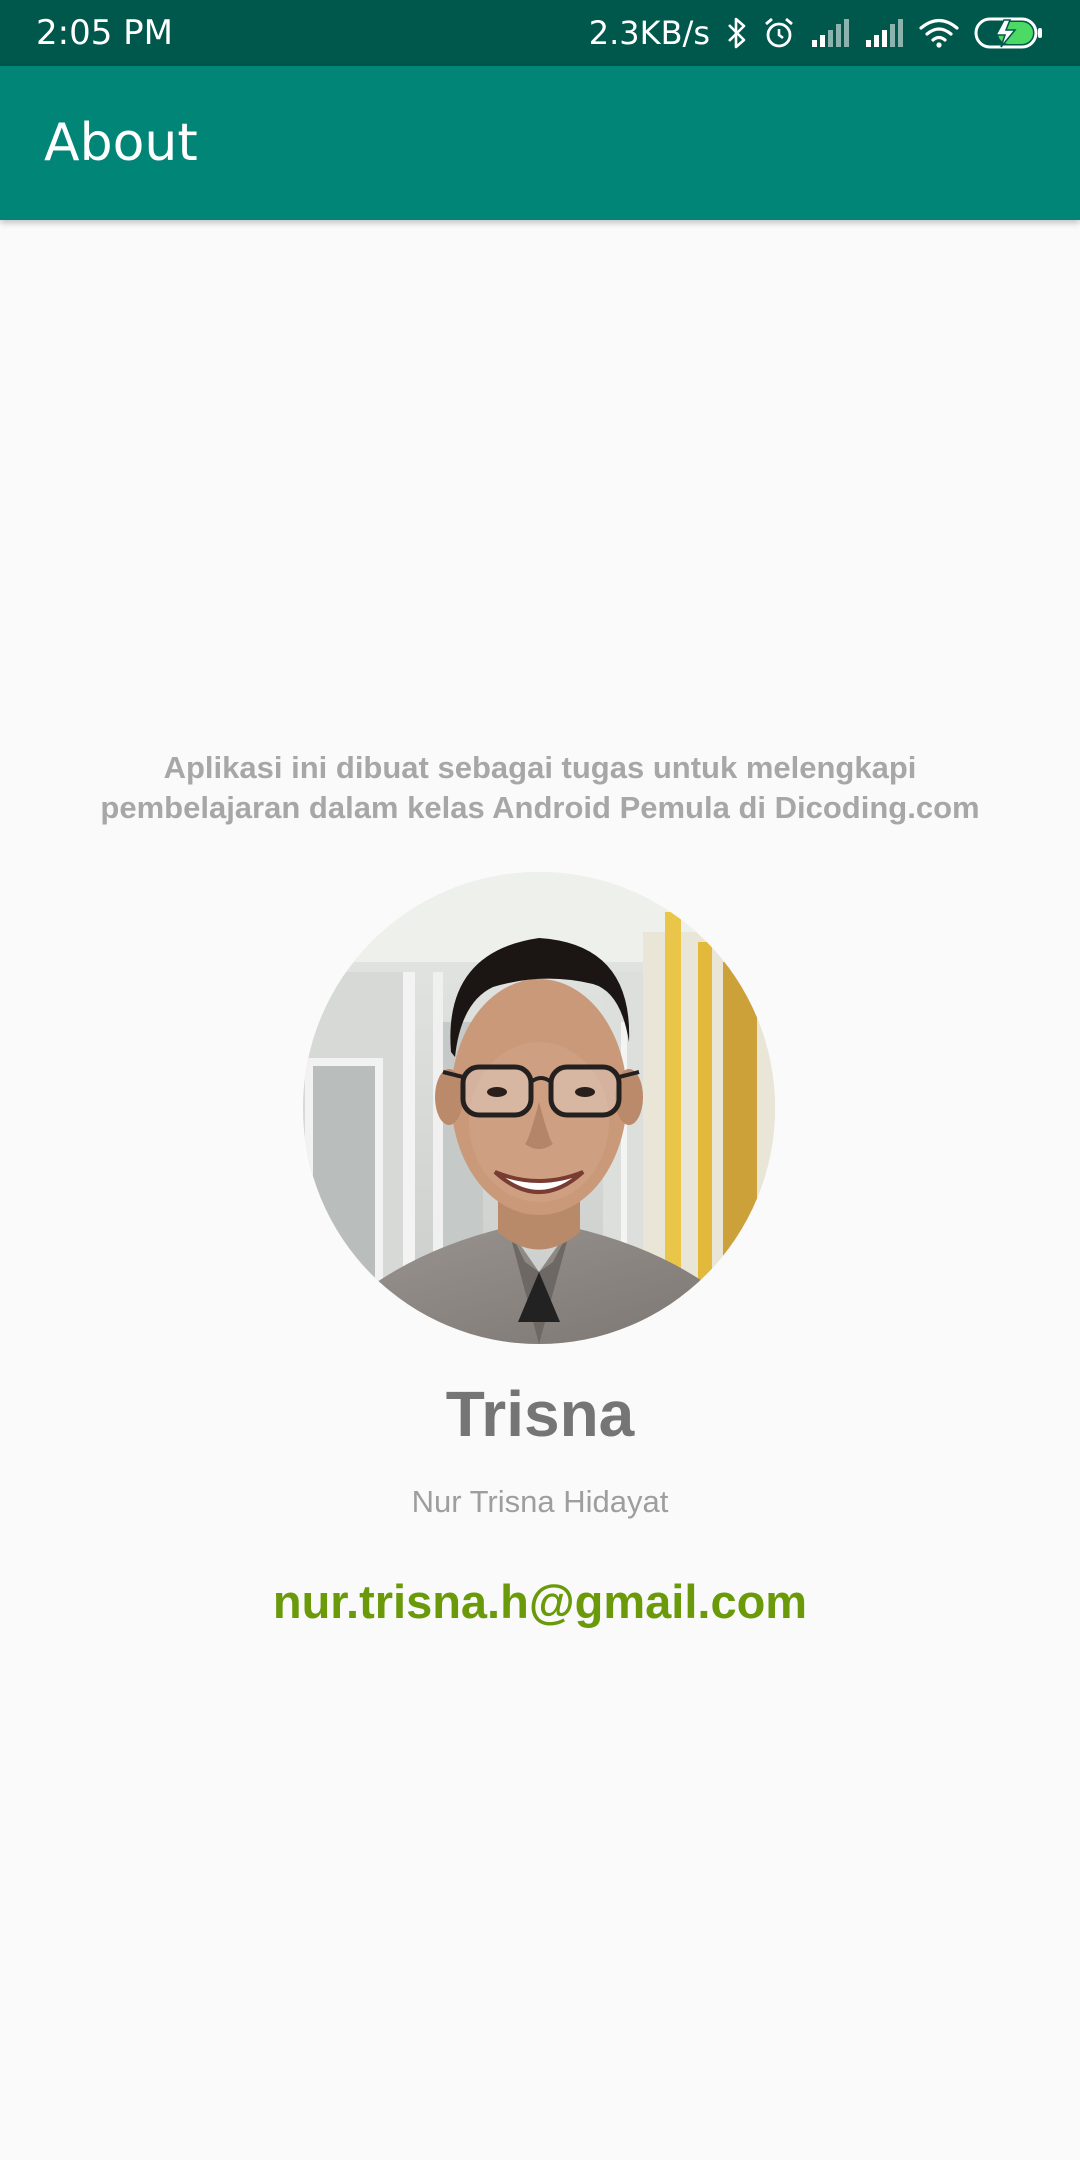  What do you see at coordinates (540, 1414) in the screenshot?
I see `profile-nickname: Trisna` at bounding box center [540, 1414].